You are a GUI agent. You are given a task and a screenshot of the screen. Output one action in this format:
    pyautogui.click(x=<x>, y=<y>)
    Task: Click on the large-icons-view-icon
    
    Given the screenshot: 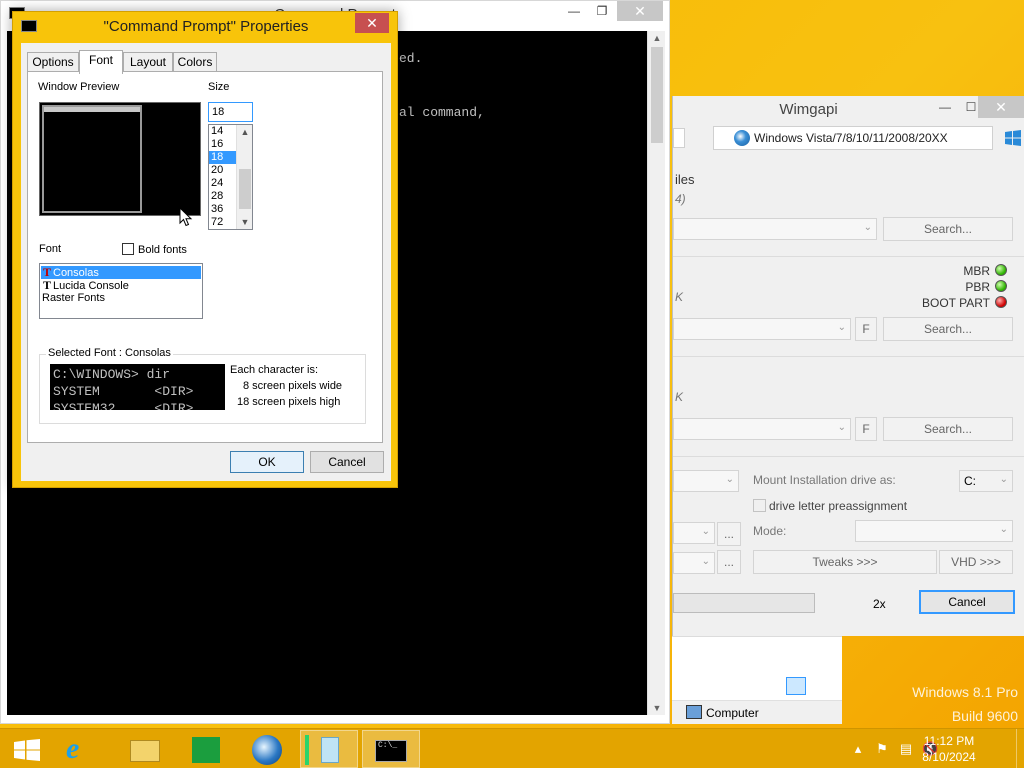 What is the action you would take?
    pyautogui.click(x=820, y=686)
    